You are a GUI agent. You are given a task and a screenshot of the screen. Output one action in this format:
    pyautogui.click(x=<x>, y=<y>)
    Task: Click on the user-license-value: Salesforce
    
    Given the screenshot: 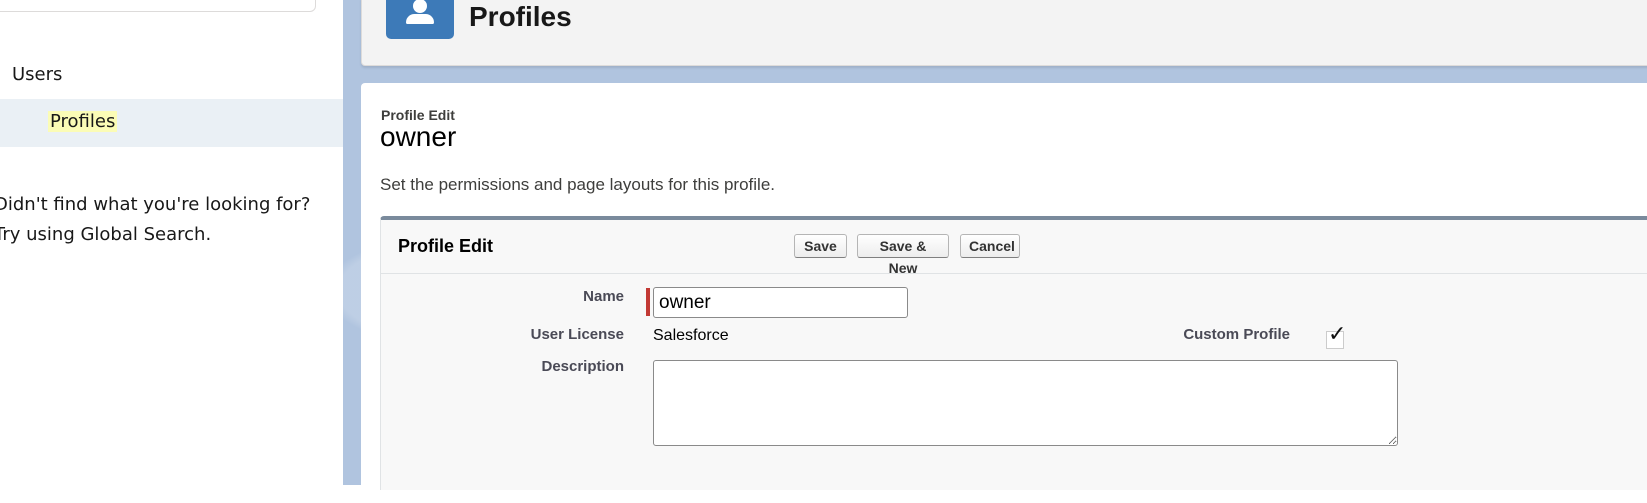 What is the action you would take?
    pyautogui.click(x=691, y=335)
    